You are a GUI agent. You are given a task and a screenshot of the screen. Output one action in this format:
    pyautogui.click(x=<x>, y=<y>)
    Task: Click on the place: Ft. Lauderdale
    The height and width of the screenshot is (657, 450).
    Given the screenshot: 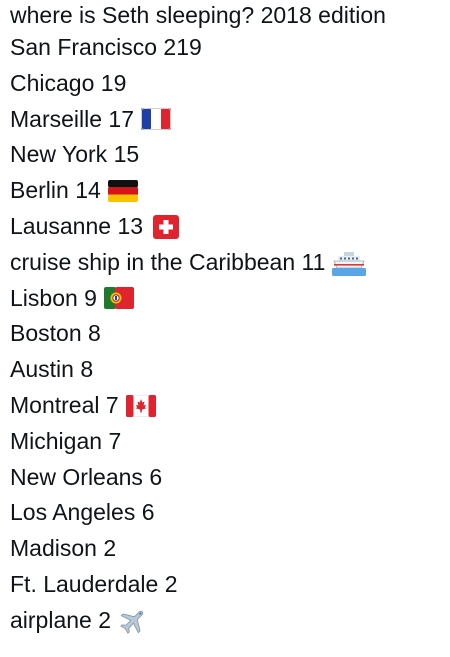 What is the action you would take?
    pyautogui.click(x=84, y=583)
    